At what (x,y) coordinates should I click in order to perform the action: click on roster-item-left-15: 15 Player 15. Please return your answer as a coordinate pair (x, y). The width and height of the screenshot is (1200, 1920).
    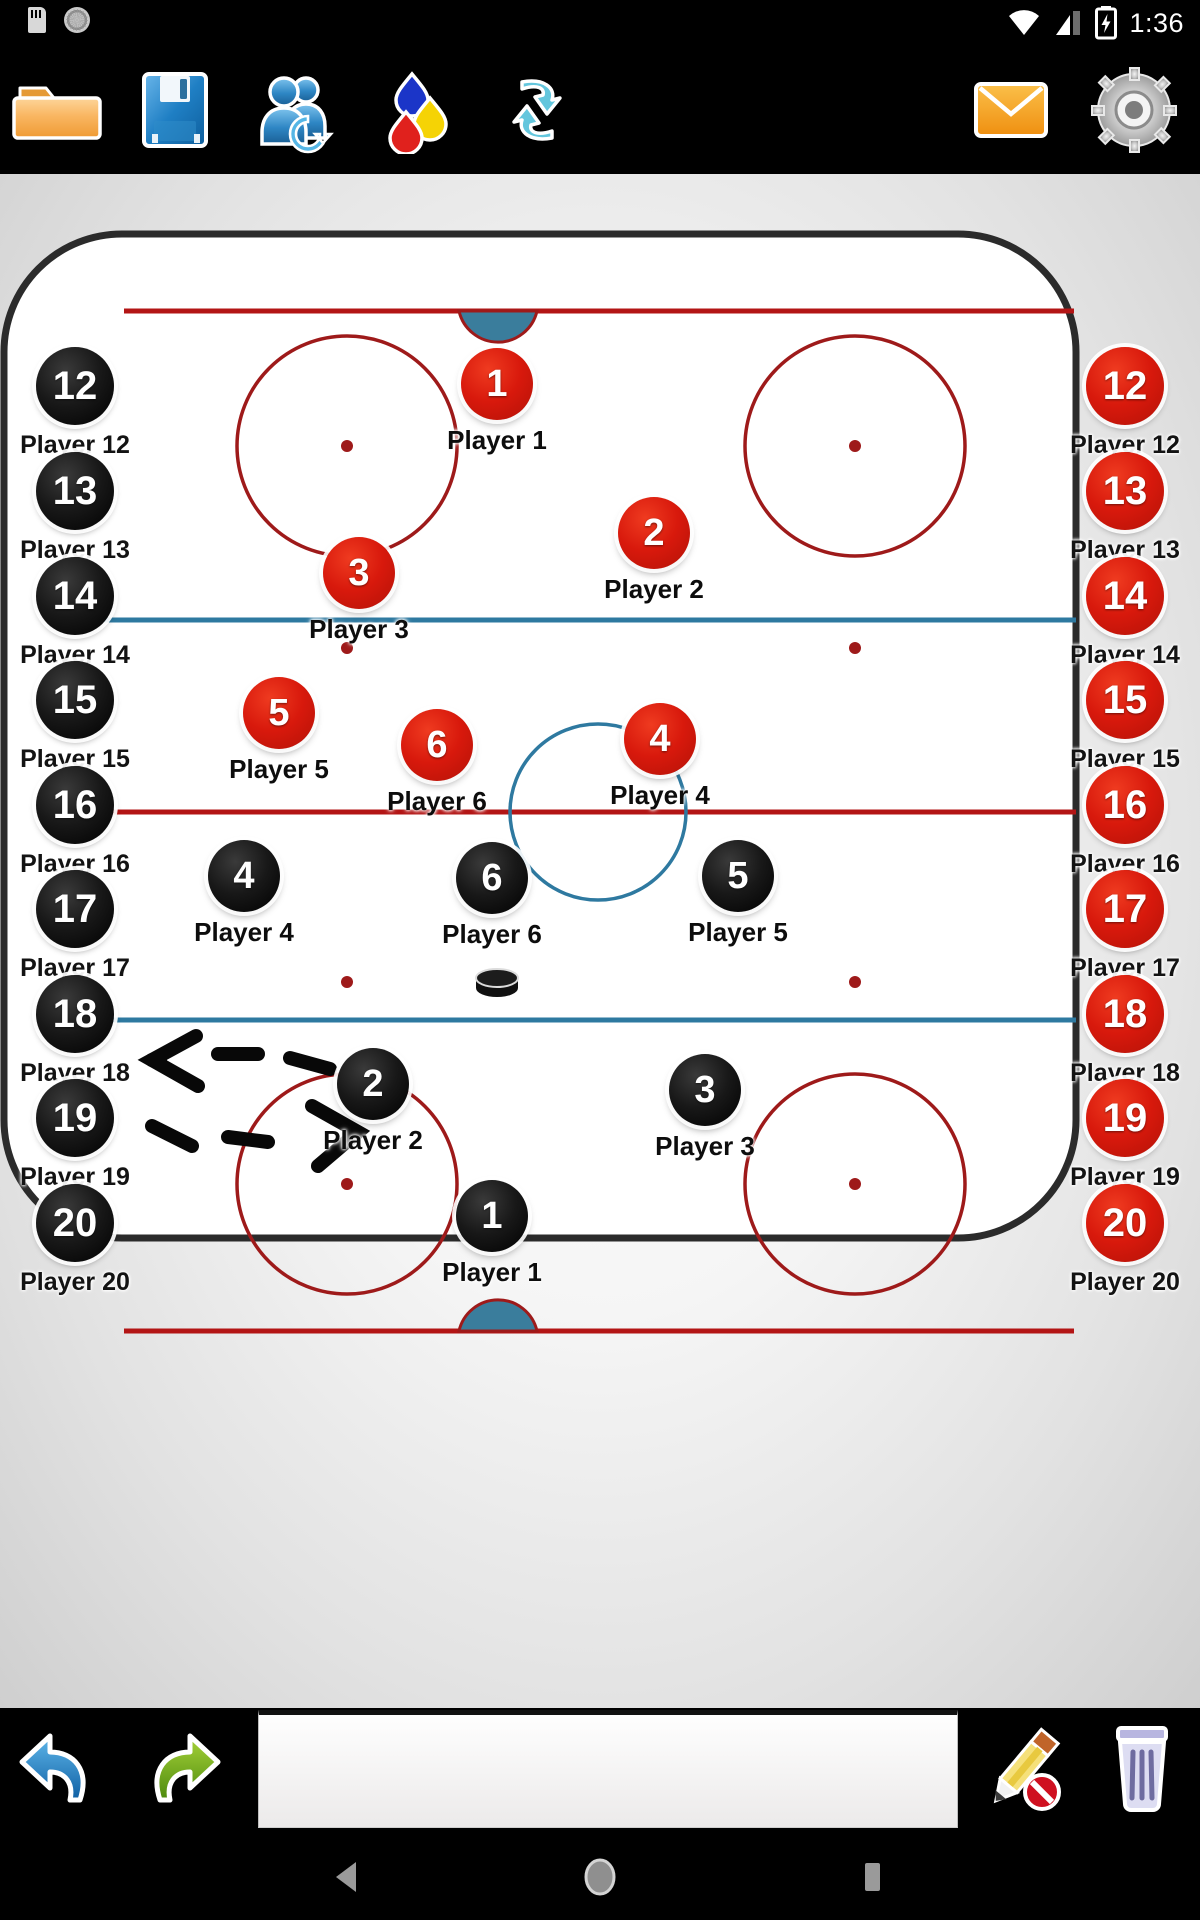
    Looking at the image, I should click on (75, 717).